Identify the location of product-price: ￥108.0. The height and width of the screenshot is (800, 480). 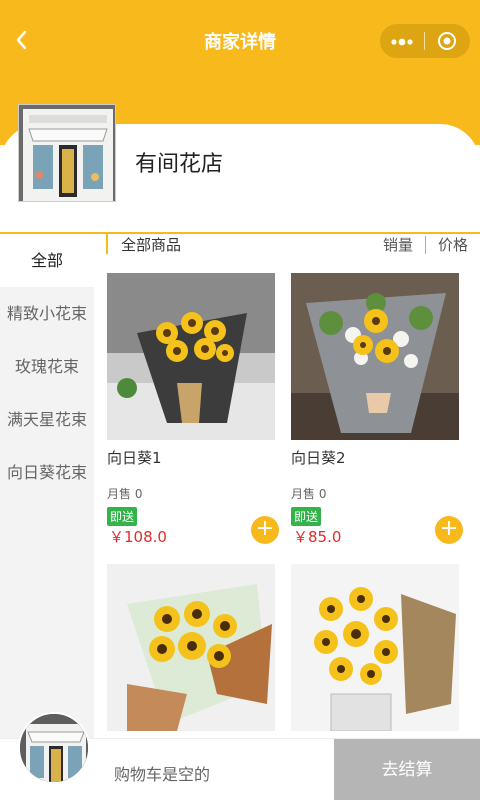
(138, 537).